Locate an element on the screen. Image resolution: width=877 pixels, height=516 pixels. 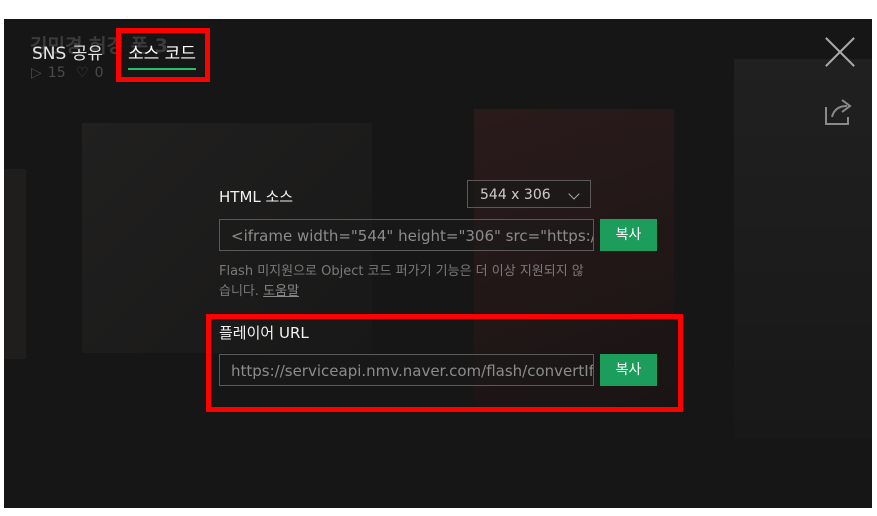
tab-sns-share: SNS 공유 is located at coordinates (67, 51).